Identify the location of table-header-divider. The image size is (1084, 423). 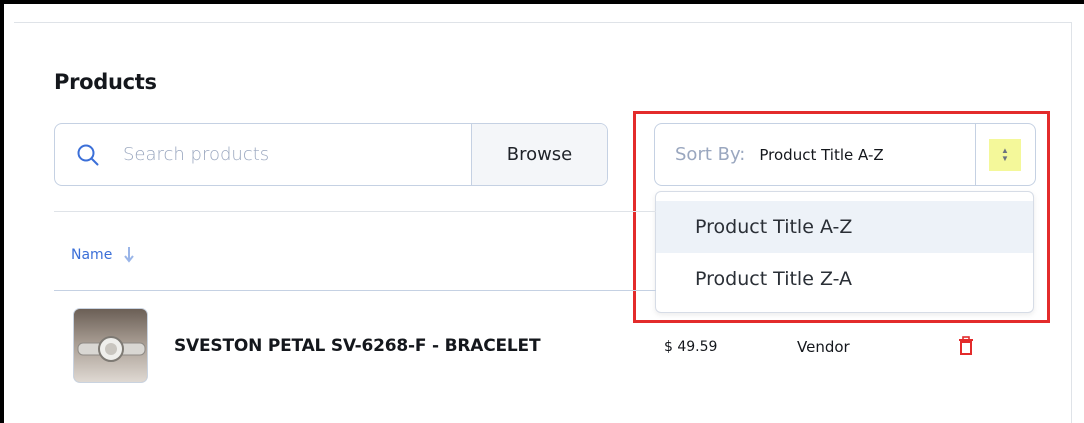
(355, 290).